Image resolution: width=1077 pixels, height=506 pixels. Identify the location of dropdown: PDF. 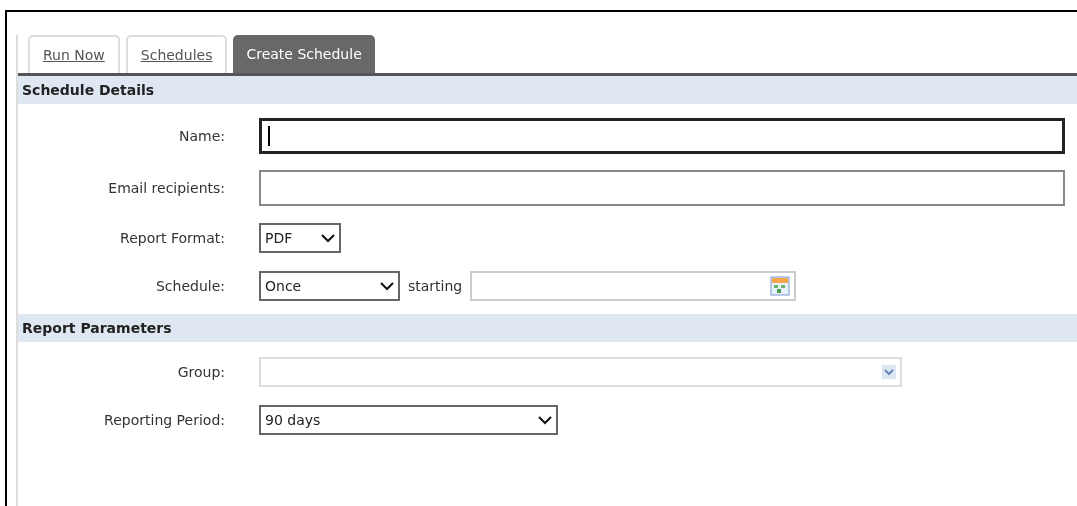
(300, 238).